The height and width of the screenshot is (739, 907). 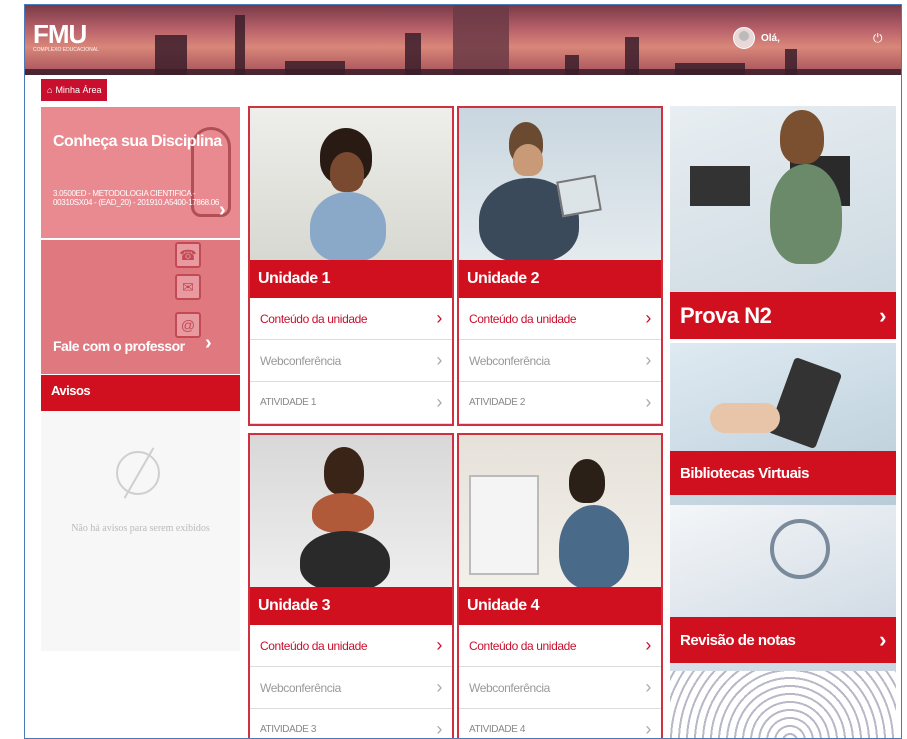 I want to click on user-menu: Olá,, so click(x=756, y=38).